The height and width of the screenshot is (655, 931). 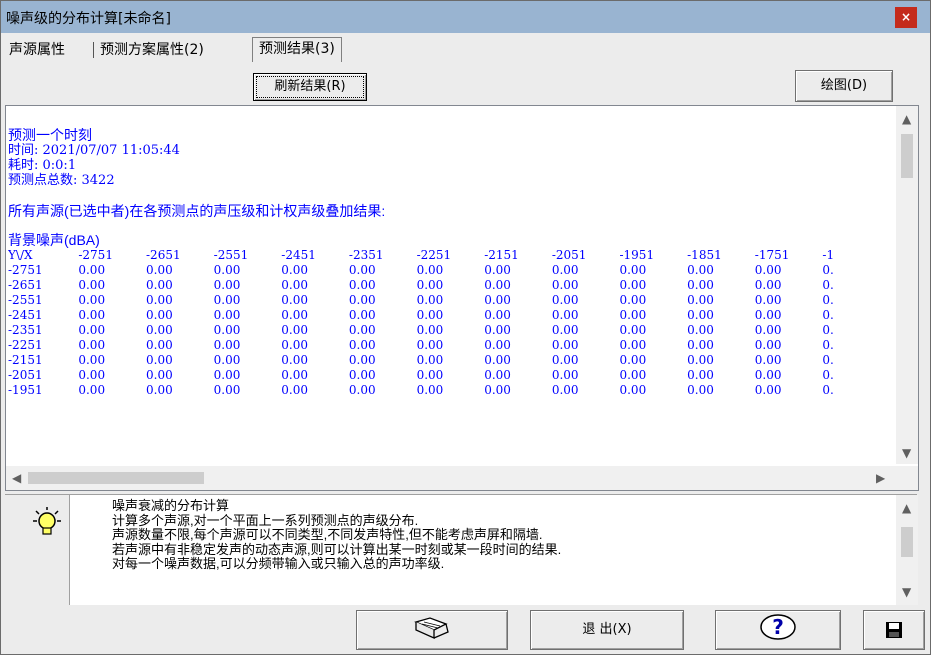 What do you see at coordinates (366, 255) in the screenshot?
I see `col-header: -2351` at bounding box center [366, 255].